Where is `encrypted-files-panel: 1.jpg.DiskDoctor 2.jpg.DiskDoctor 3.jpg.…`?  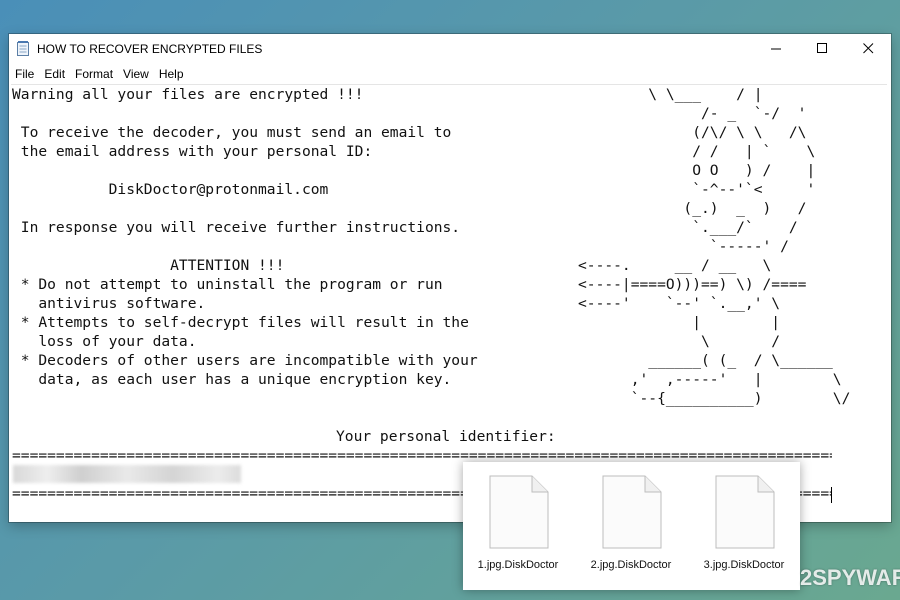
encrypted-files-panel: 1.jpg.DiskDoctor 2.jpg.DiskDoctor 3.jpg.… is located at coordinates (631, 526).